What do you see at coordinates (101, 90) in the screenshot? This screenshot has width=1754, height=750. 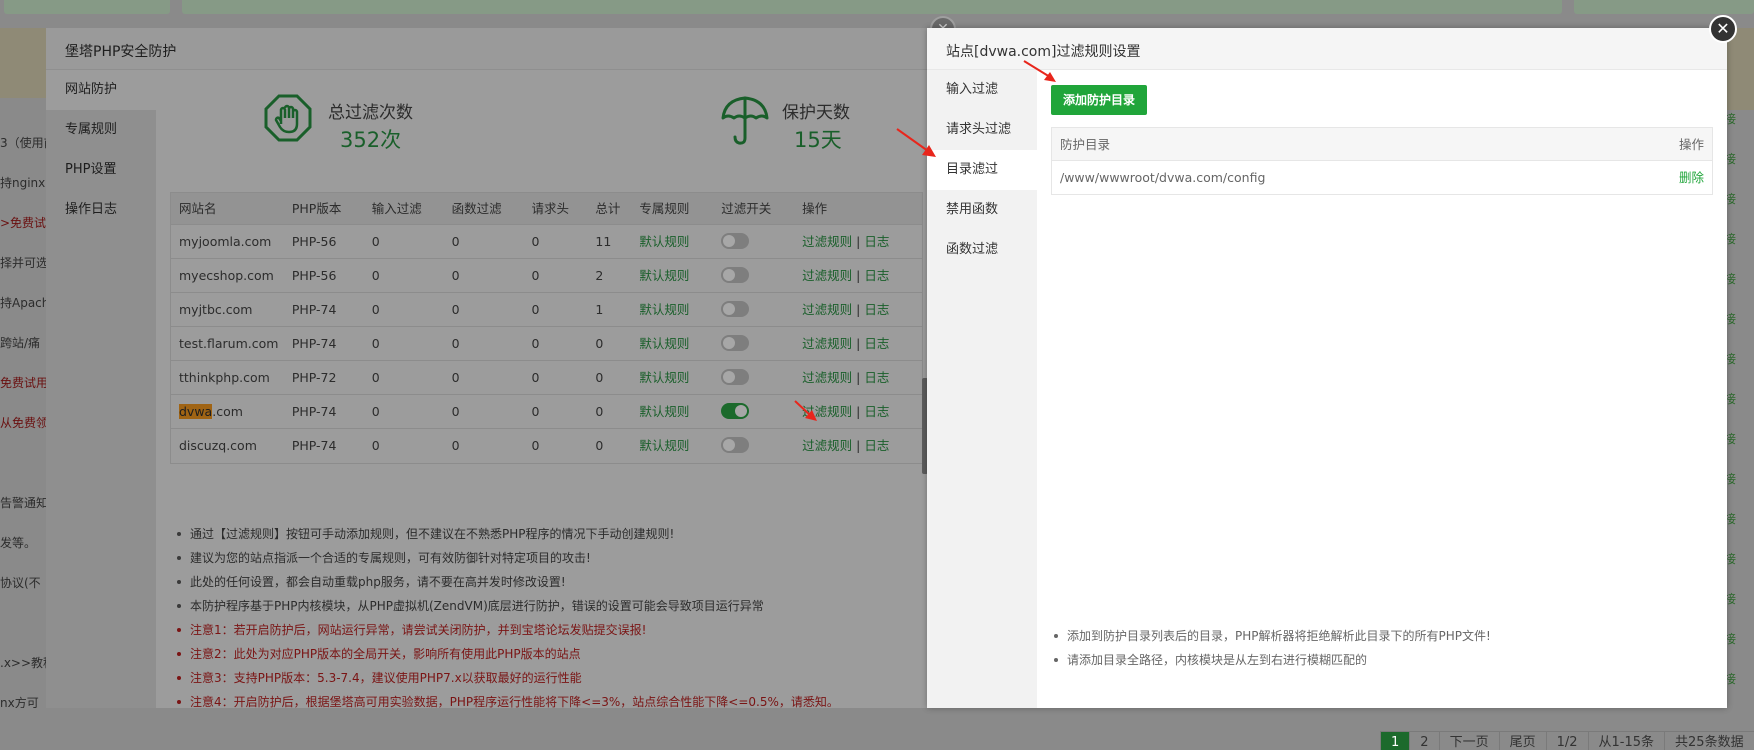 I see `sidebar-item-site-protection: 网站防护` at bounding box center [101, 90].